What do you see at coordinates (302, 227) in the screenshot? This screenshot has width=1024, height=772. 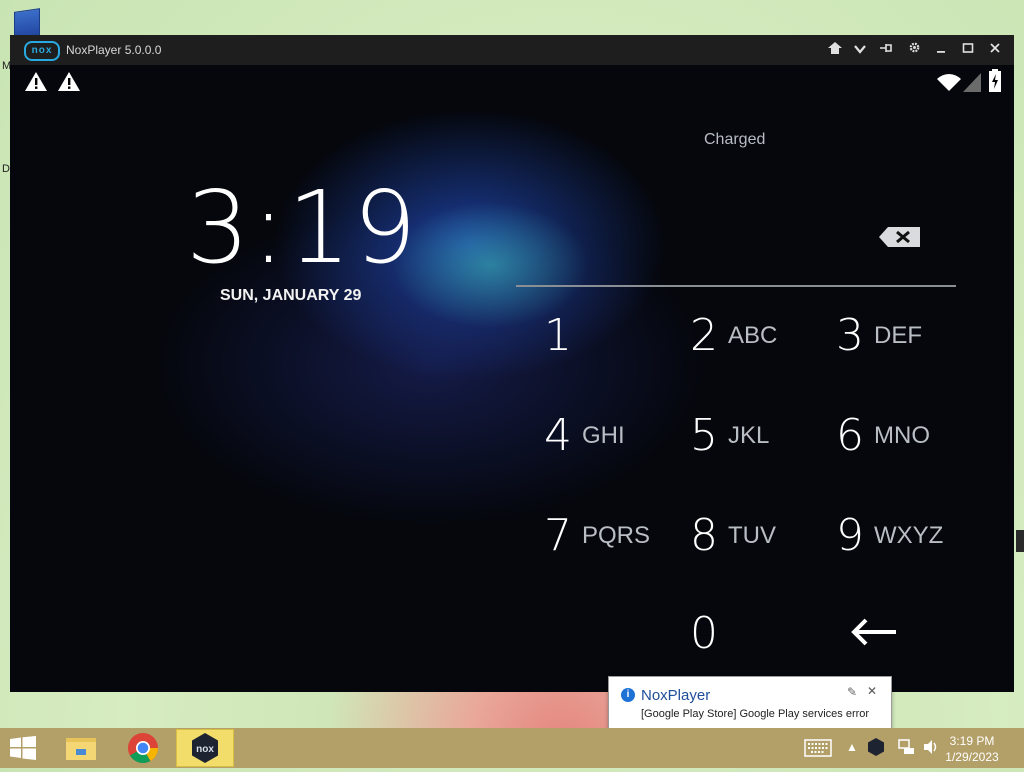 I see `lockscreen-clock: 3:19` at bounding box center [302, 227].